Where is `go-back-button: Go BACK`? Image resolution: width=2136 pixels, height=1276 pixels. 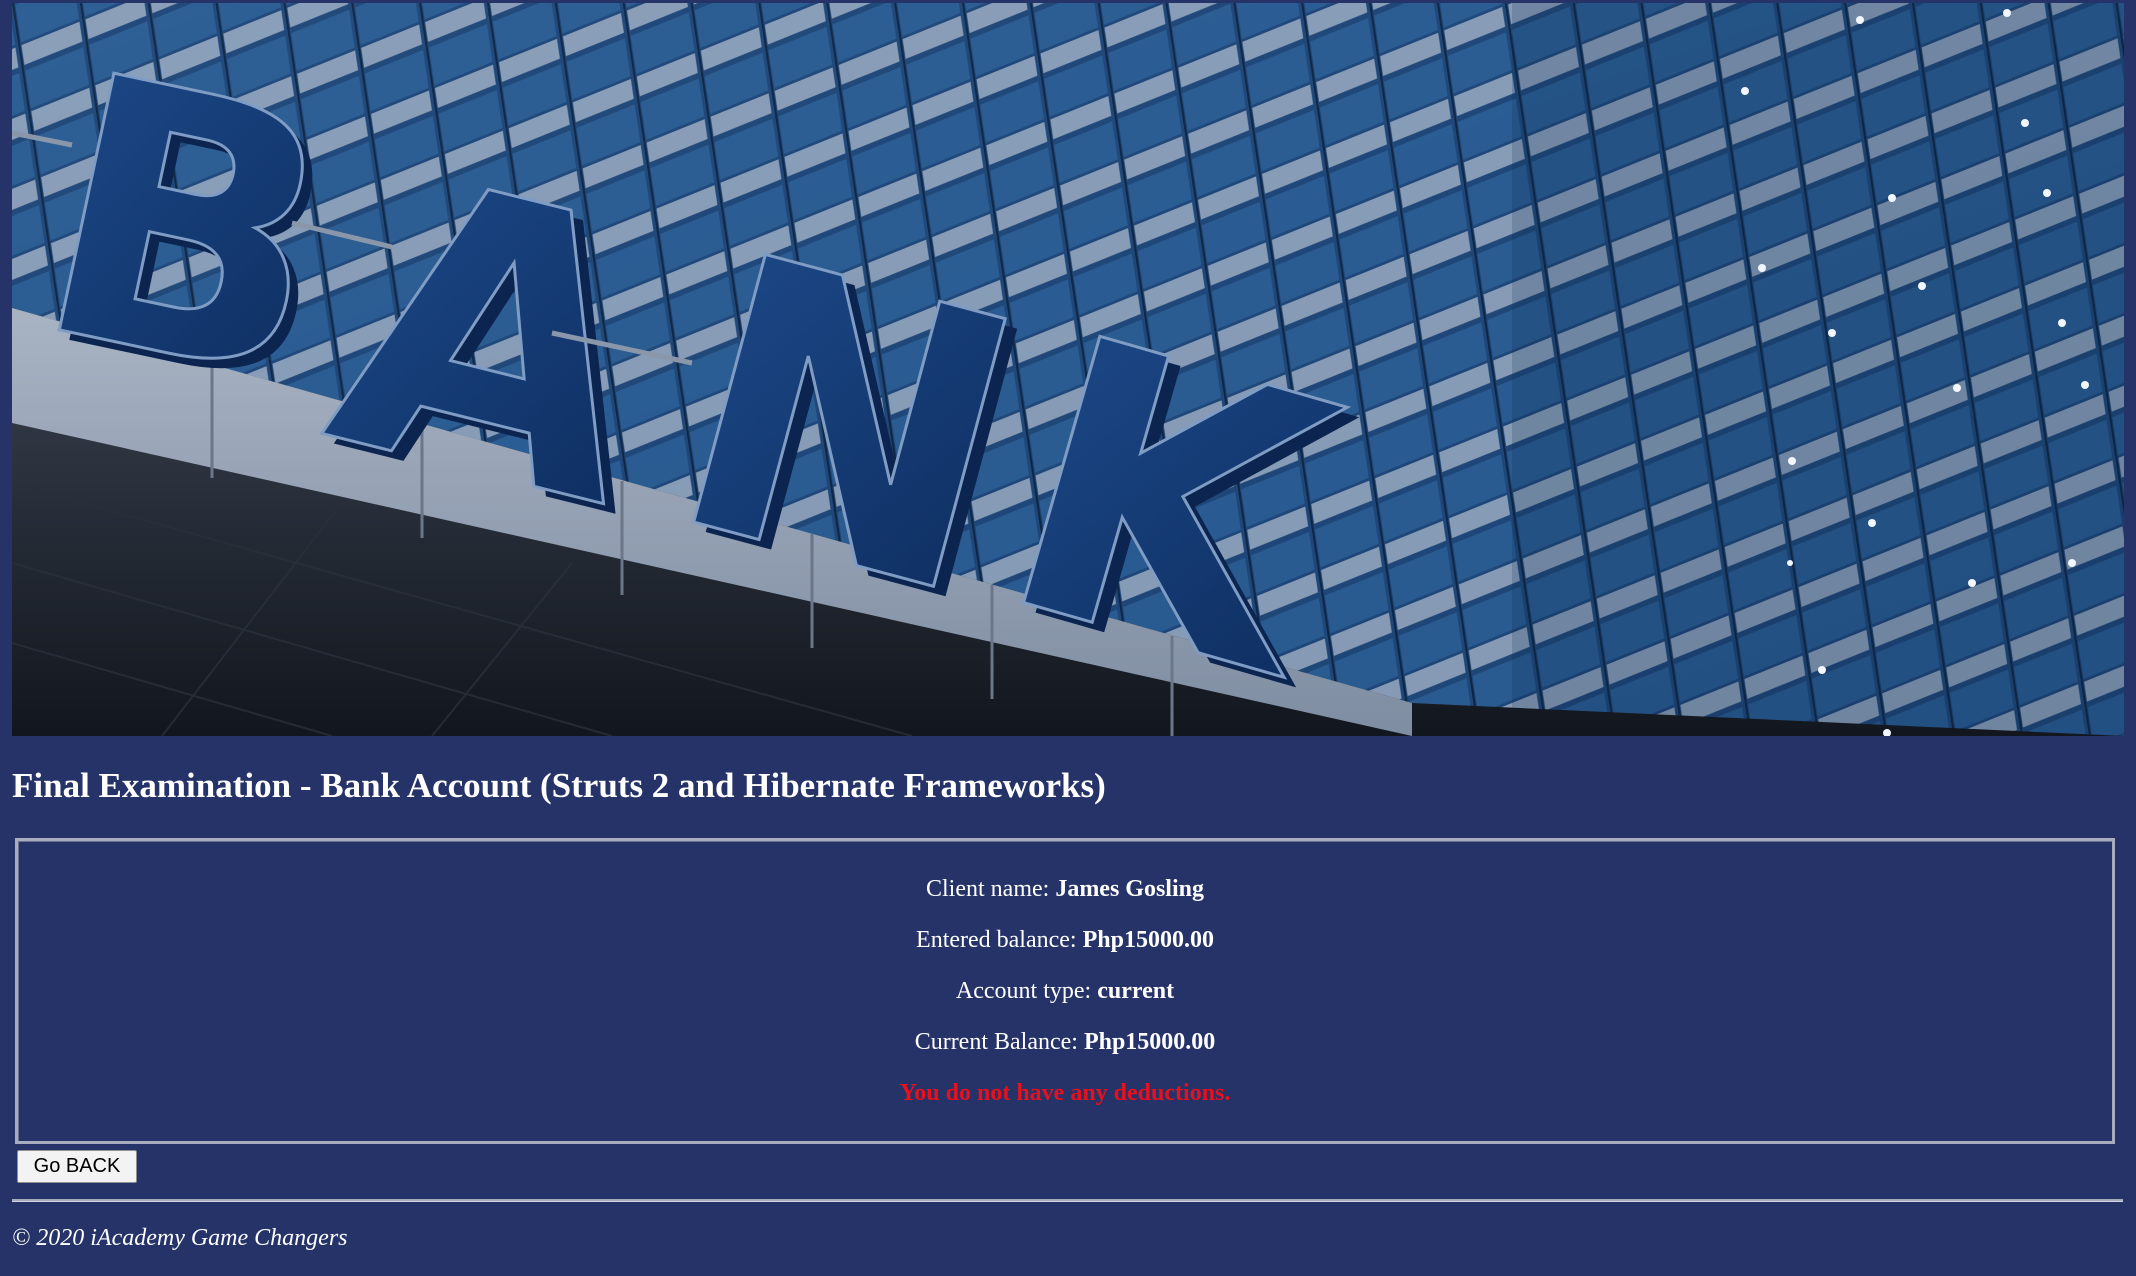
go-back-button: Go BACK is located at coordinates (77, 1166).